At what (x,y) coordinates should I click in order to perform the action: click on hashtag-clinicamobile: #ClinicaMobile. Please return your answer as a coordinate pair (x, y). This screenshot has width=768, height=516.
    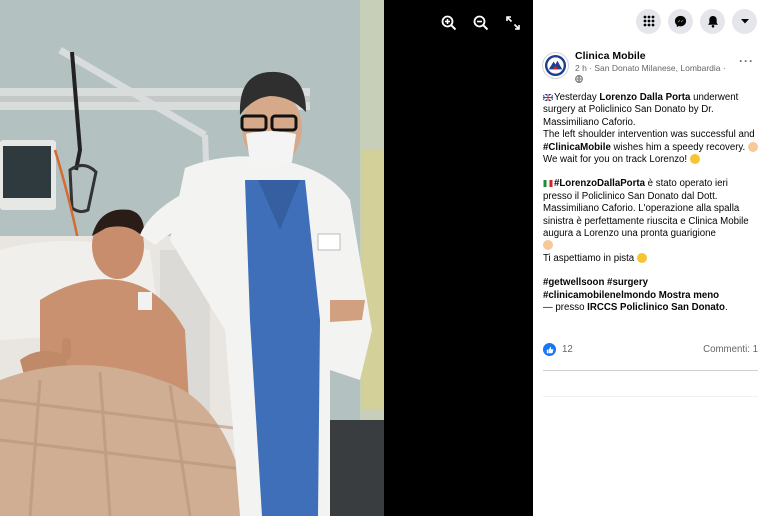
    Looking at the image, I should click on (577, 147).